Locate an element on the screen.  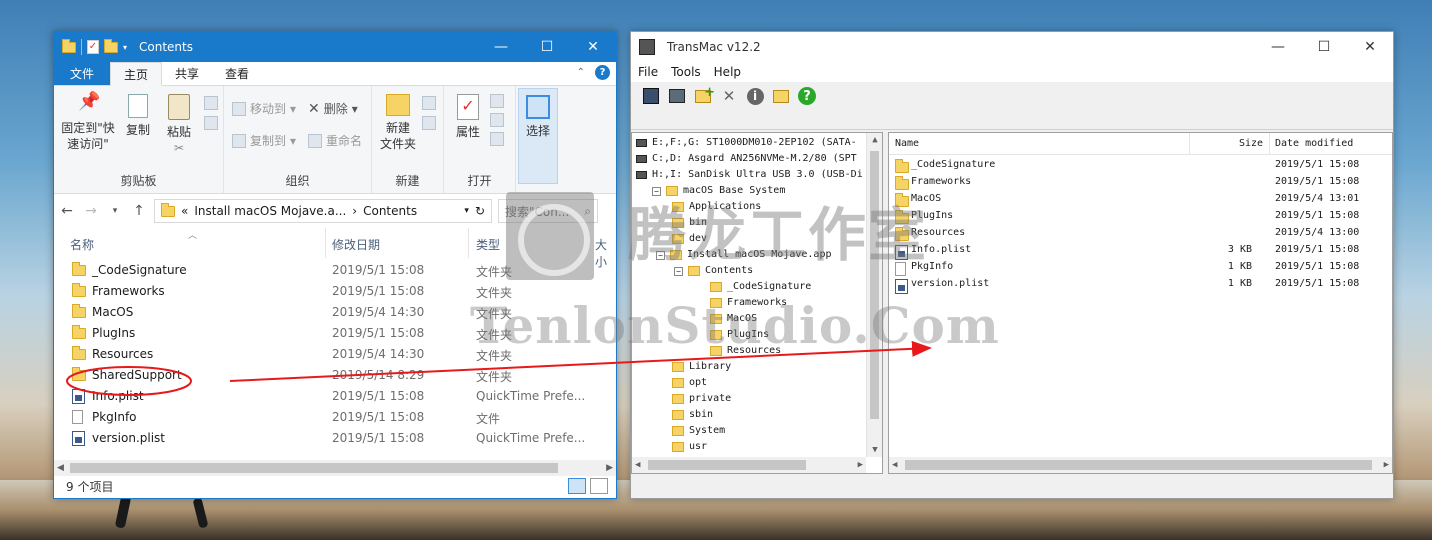
annotation-layer is located at coordinates (499, 368).